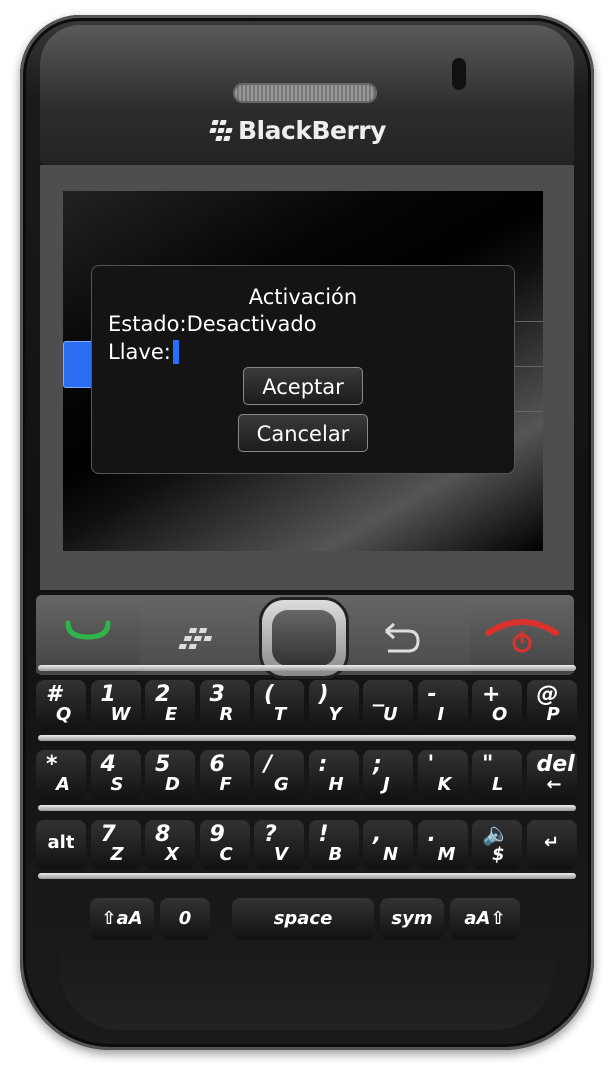 Image resolution: width=614 pixels, height=1066 pixels. I want to click on keyboard-key: 3R, so click(224, 705).